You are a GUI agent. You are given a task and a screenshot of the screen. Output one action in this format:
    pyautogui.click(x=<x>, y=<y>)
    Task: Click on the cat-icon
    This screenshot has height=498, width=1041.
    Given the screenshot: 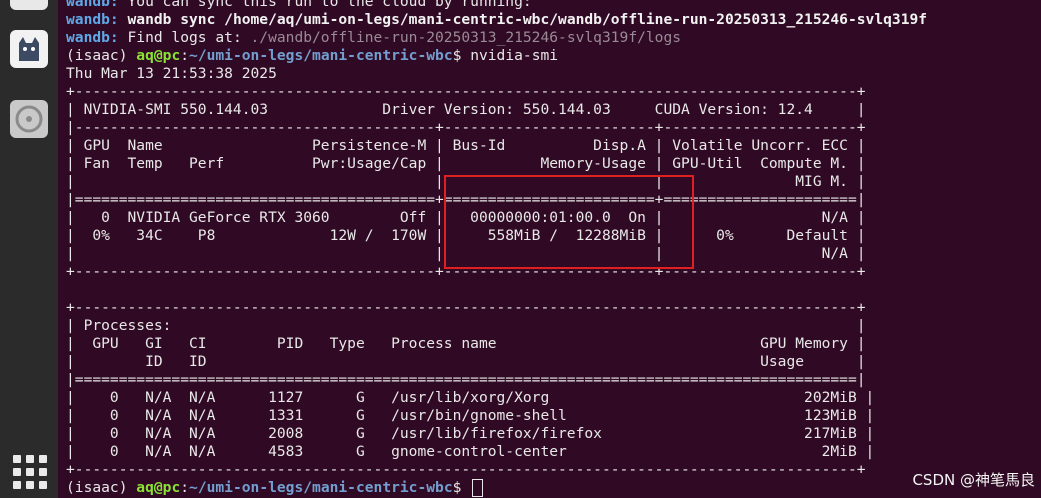 What is the action you would take?
    pyautogui.click(x=29, y=49)
    